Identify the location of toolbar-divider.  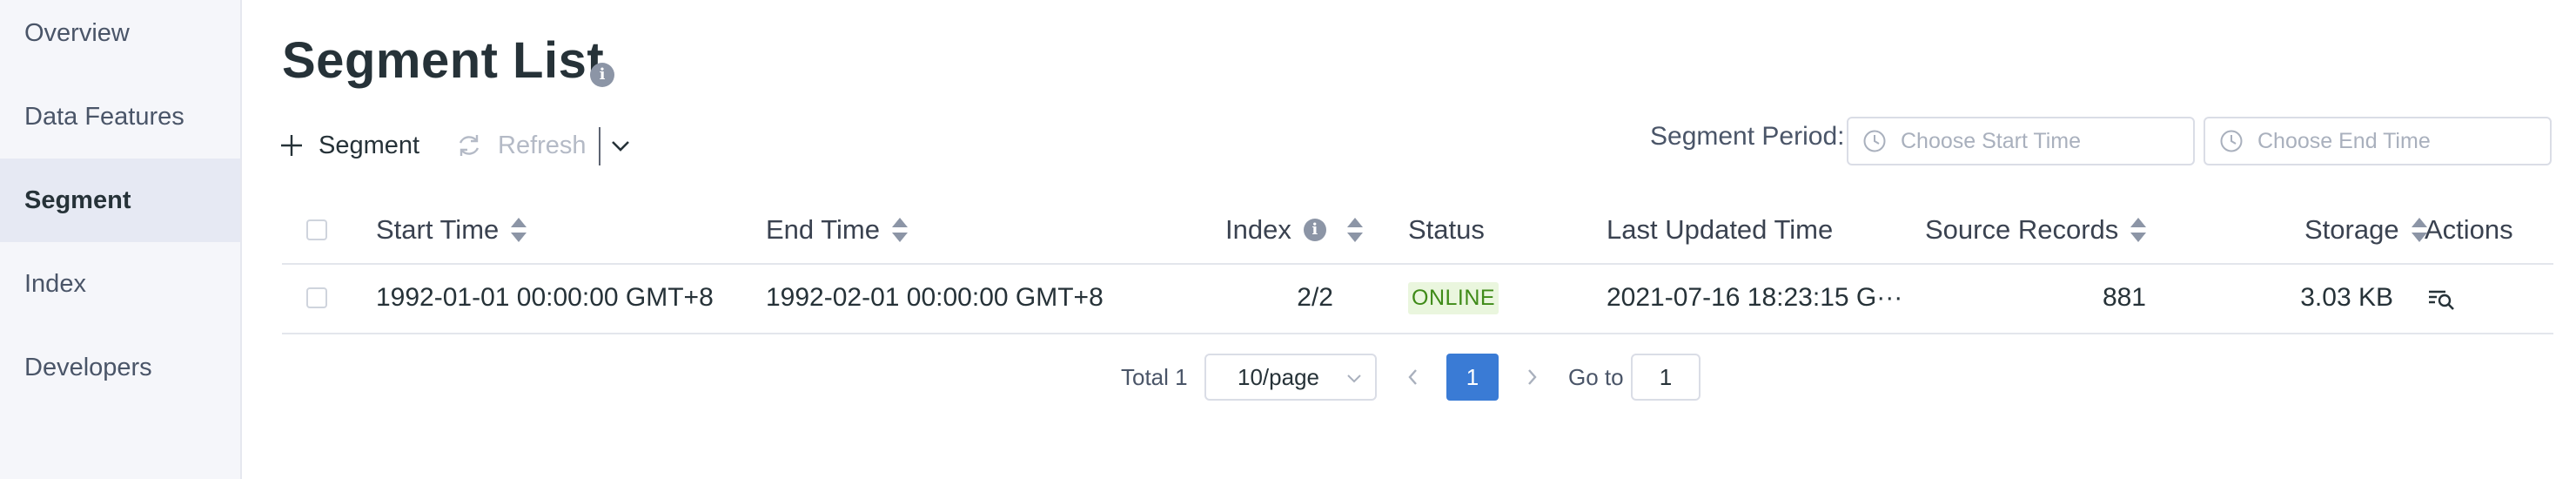
(600, 146).